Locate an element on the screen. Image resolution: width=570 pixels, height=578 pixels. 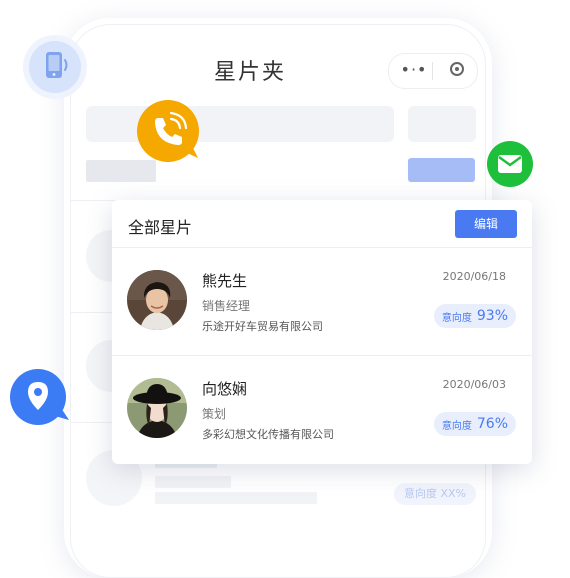
search-placeholder is located at coordinates (240, 124).